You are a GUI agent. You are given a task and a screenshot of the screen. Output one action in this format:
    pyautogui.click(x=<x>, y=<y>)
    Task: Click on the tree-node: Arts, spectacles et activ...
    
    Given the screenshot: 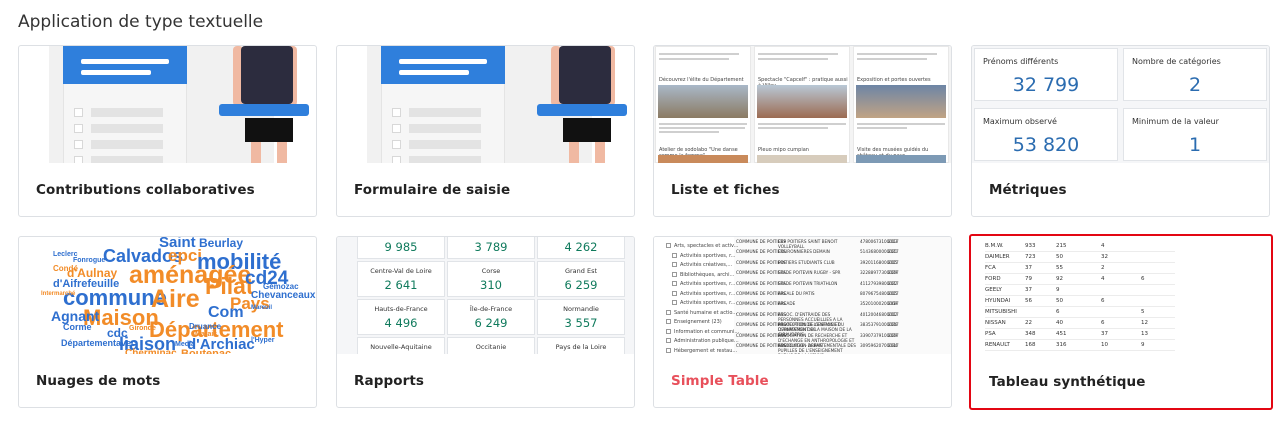 What is the action you would take?
    pyautogui.click(x=702, y=246)
    